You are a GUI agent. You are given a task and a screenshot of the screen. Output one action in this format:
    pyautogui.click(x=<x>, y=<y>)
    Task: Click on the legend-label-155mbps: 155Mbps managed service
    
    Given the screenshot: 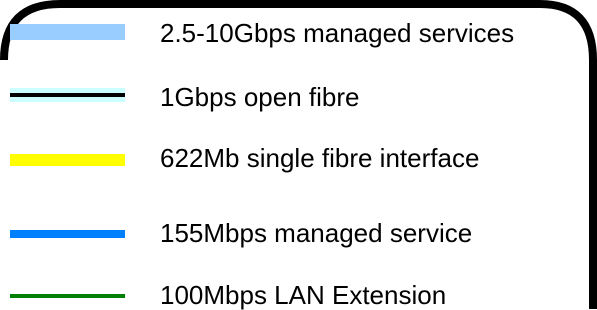 What is the action you would take?
    pyautogui.click(x=316, y=233)
    